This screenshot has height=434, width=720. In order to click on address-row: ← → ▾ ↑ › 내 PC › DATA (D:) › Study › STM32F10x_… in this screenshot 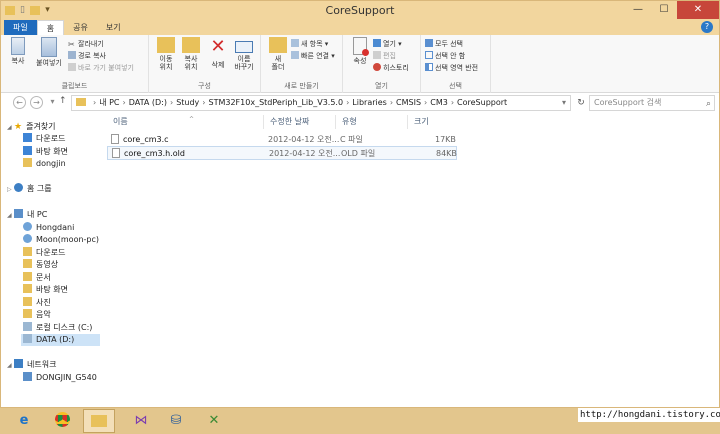, I will do `click(360, 103)`.